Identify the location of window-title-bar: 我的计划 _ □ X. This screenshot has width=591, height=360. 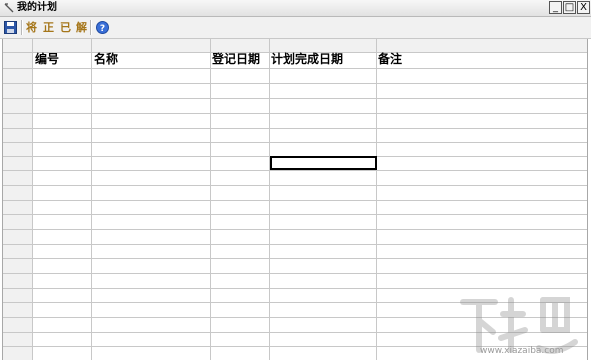
(295, 8).